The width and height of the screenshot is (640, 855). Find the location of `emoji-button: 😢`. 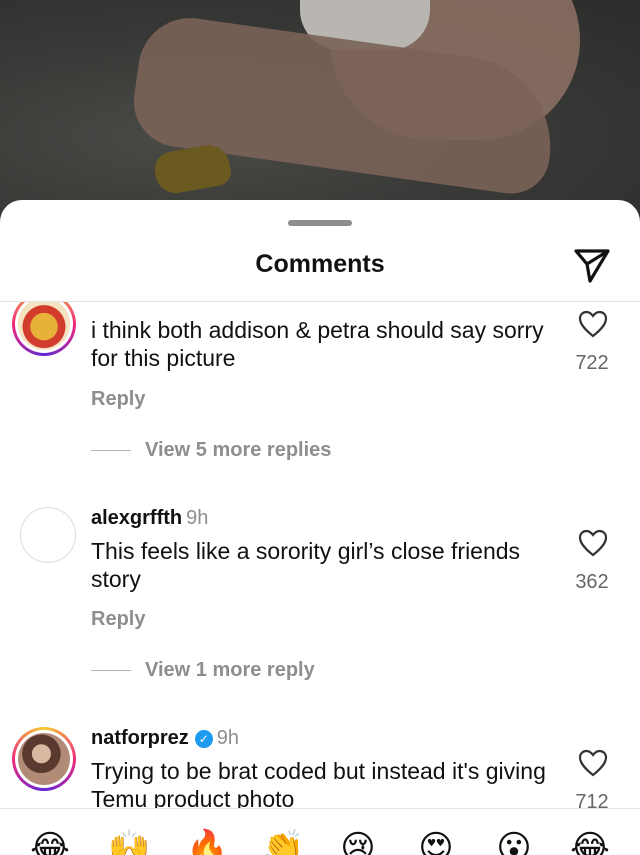

emoji-button: 😢 is located at coordinates (358, 841).